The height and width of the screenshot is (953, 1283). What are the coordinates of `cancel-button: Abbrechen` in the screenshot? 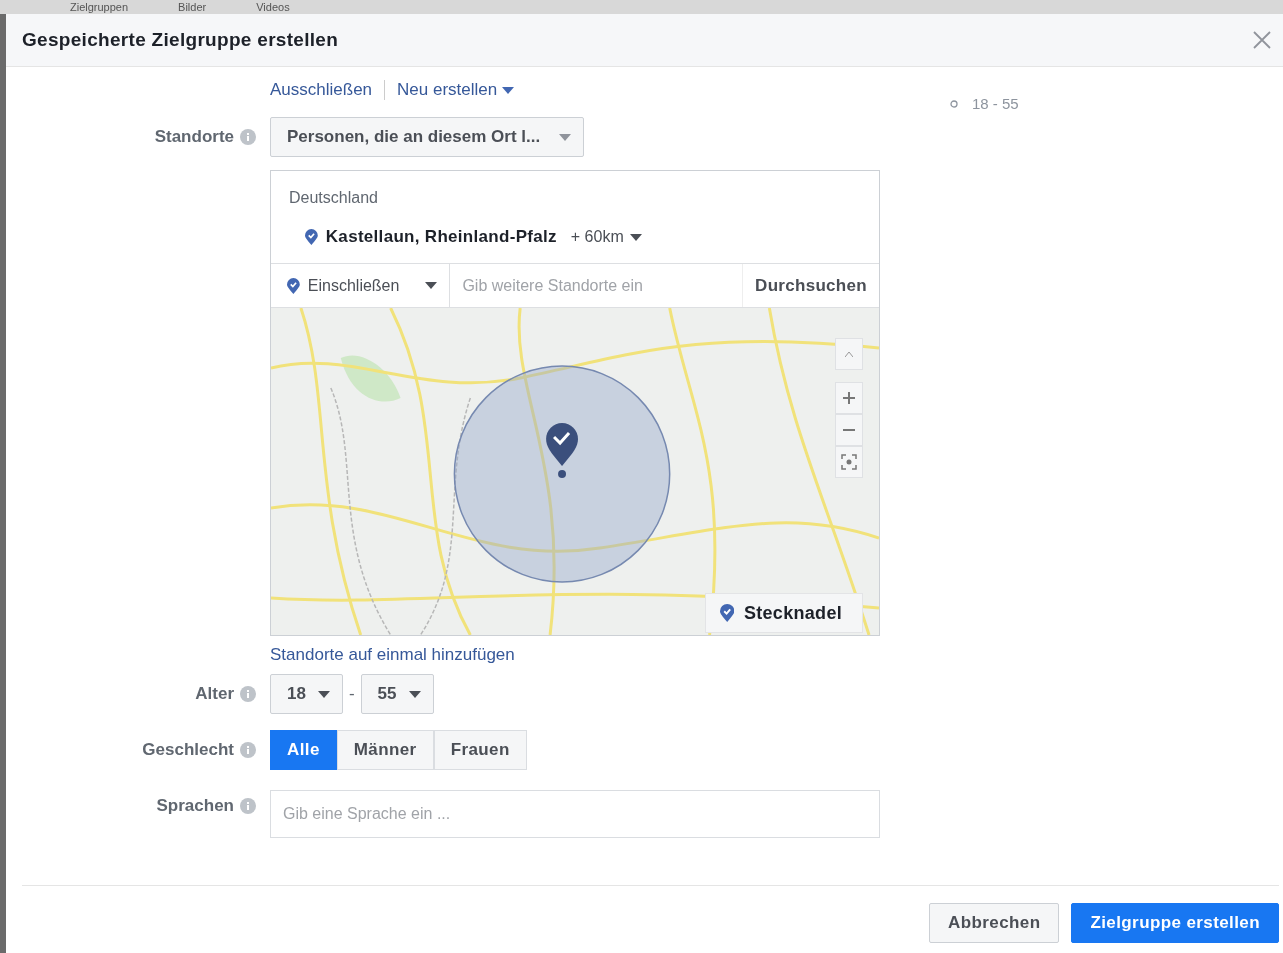 It's located at (994, 923).